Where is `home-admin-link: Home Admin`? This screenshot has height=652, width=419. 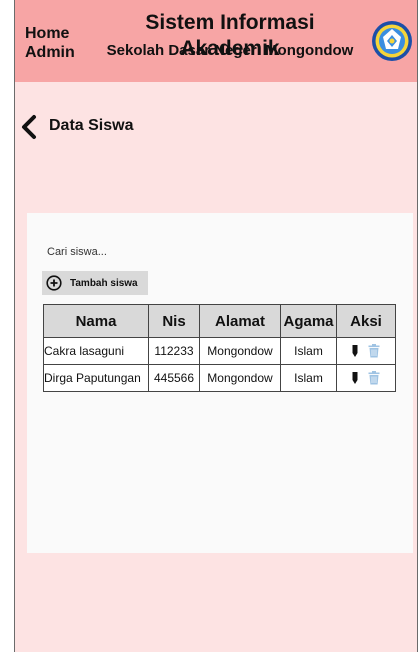 home-admin-link: Home Admin is located at coordinates (50, 43).